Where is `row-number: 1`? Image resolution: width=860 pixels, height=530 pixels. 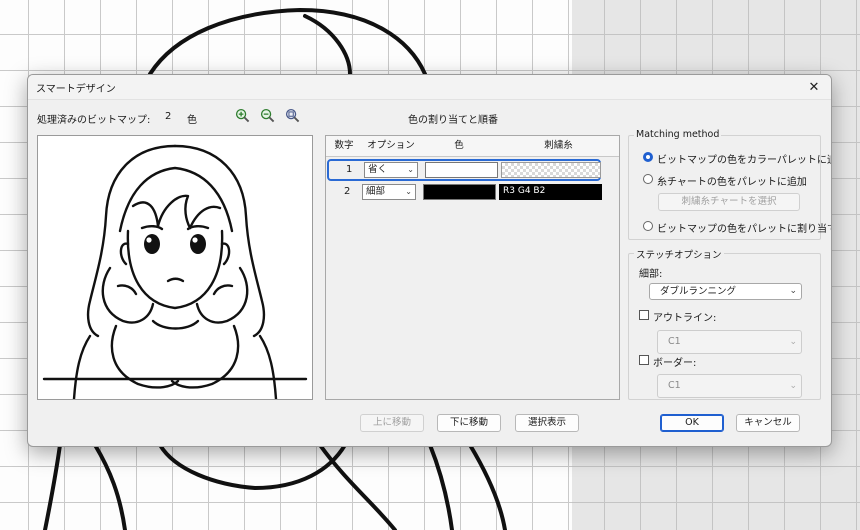
row-number: 1 is located at coordinates (349, 169).